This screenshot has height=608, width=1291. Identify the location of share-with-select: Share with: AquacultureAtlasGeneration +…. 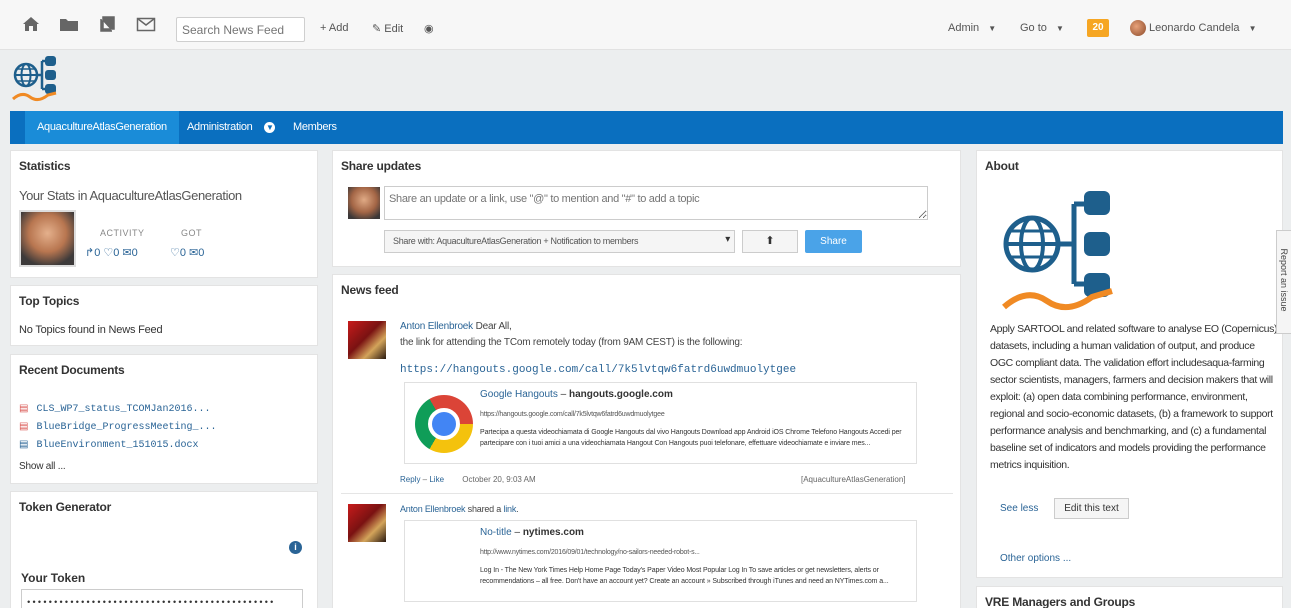
(559, 241).